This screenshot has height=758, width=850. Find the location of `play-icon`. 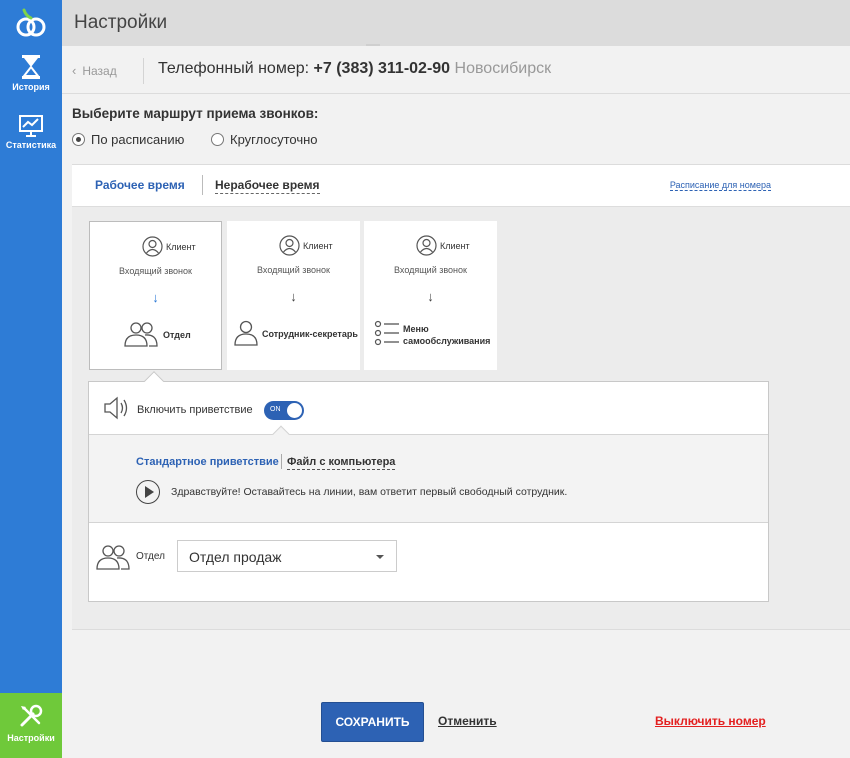

play-icon is located at coordinates (148, 492).